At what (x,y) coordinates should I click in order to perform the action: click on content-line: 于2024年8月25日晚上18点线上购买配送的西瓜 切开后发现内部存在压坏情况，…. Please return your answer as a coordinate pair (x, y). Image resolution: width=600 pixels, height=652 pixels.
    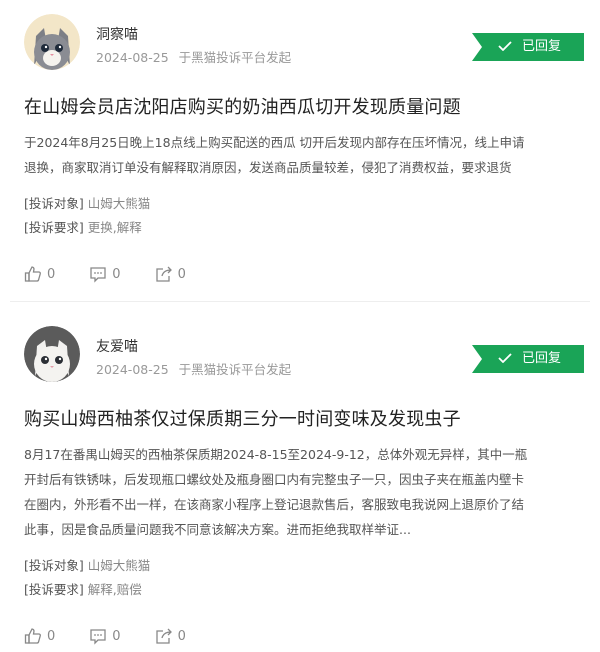
    Looking at the image, I should click on (274, 142).